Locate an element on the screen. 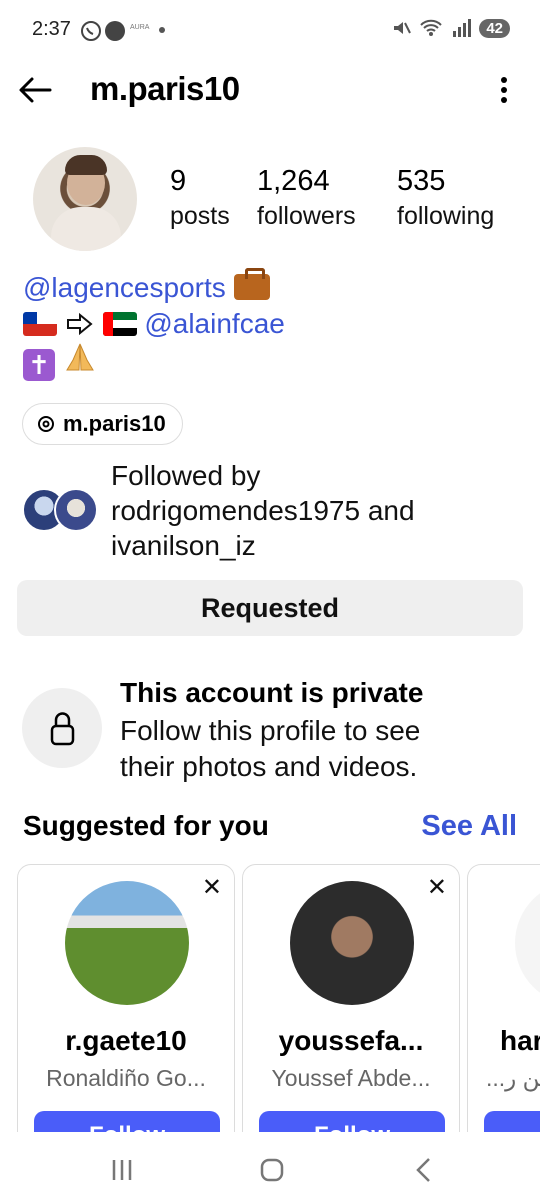 This screenshot has width=540, height=1200. suggested-card: ✕ youssefa... Youssef Abde... Follow is located at coordinates (351, 1009).